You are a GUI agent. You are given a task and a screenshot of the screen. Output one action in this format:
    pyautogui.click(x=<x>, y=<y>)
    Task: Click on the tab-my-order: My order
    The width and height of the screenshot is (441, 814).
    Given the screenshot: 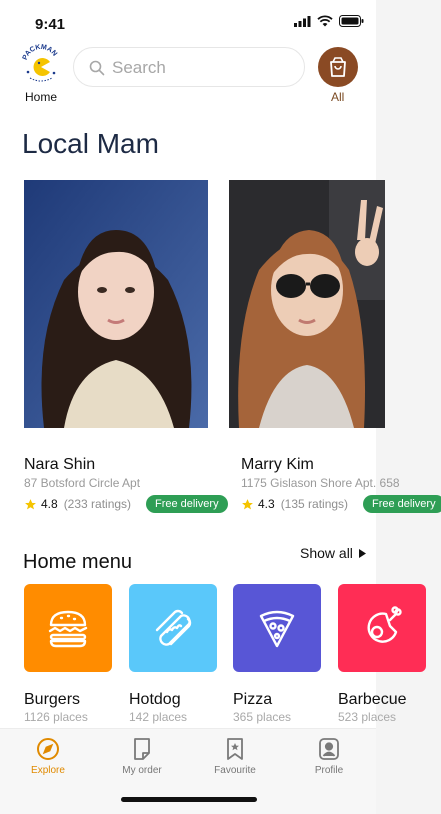 What is the action you would take?
    pyautogui.click(x=142, y=756)
    